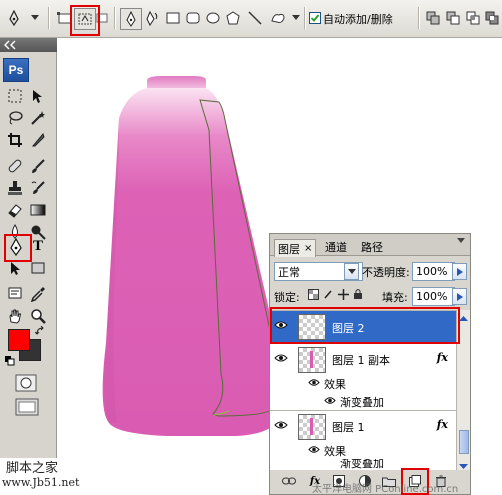 This screenshot has width=502, height=495. Describe the element at coordinates (289, 272) in the screenshot. I see `blend-mode-value: 正常` at that location.